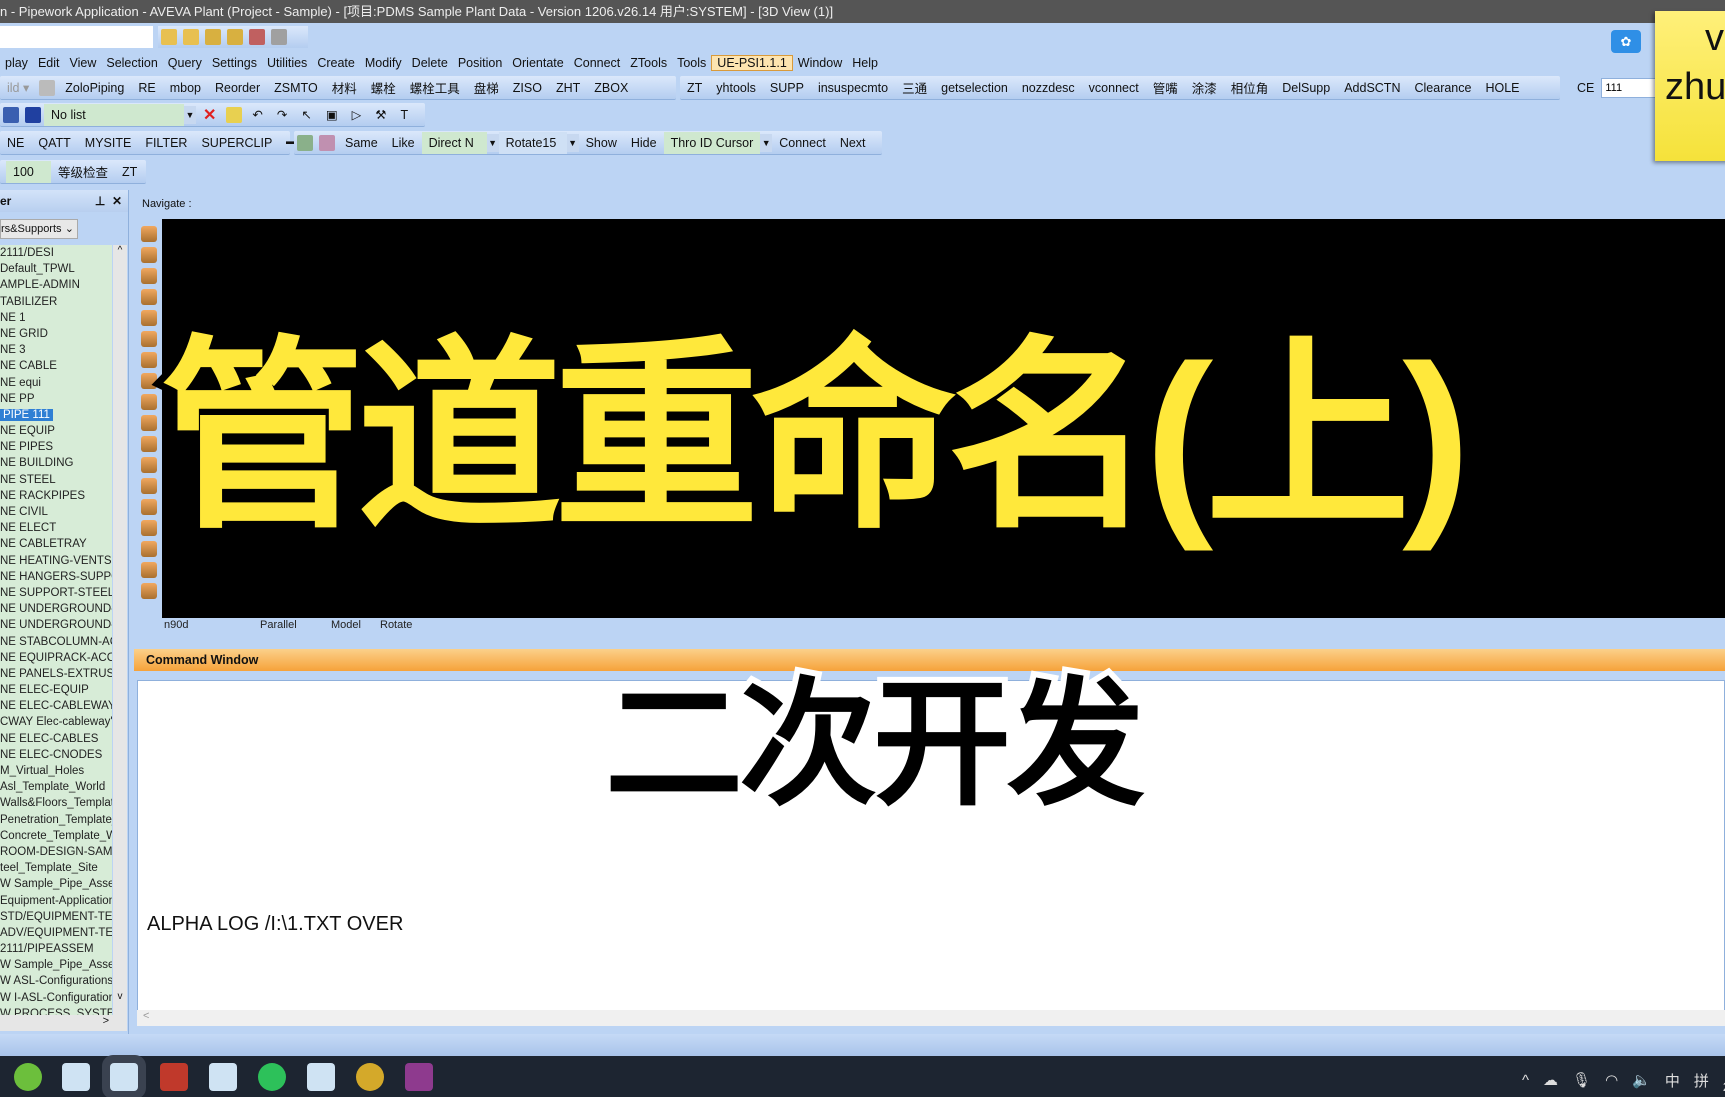  What do you see at coordinates (712, 142) in the screenshot?
I see `thro-select: Thro ID Cursor` at bounding box center [712, 142].